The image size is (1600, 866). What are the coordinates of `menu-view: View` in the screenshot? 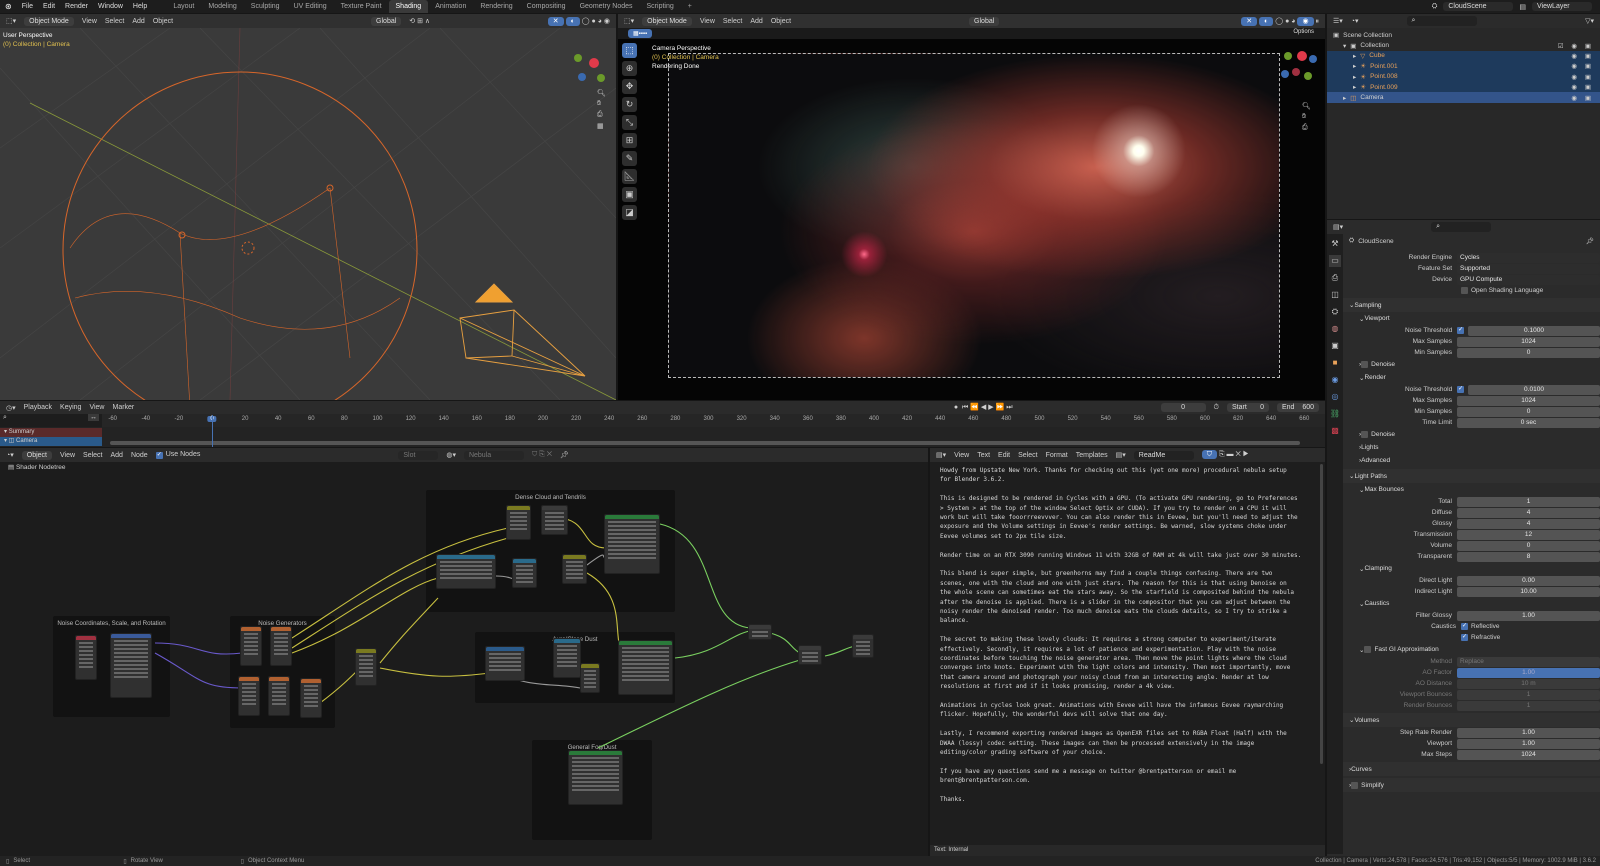 It's located at (961, 455).